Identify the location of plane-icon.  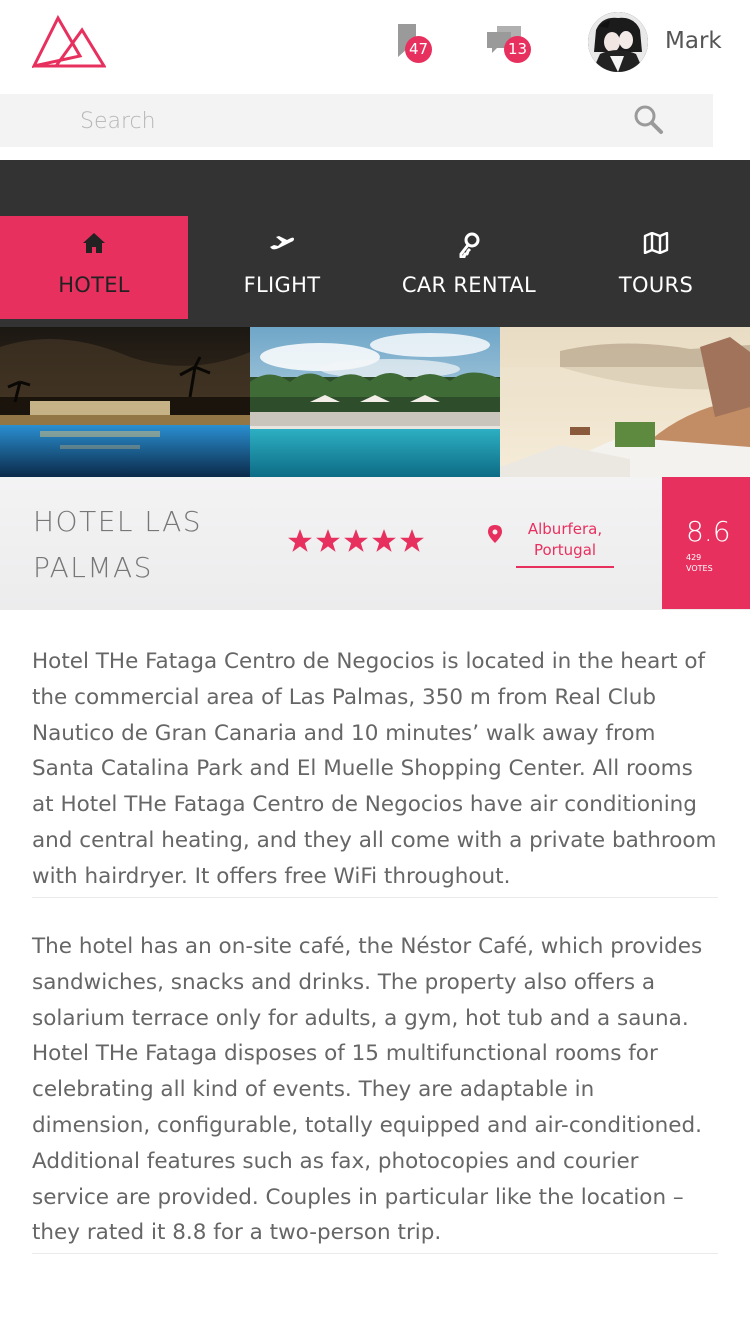
(282, 243).